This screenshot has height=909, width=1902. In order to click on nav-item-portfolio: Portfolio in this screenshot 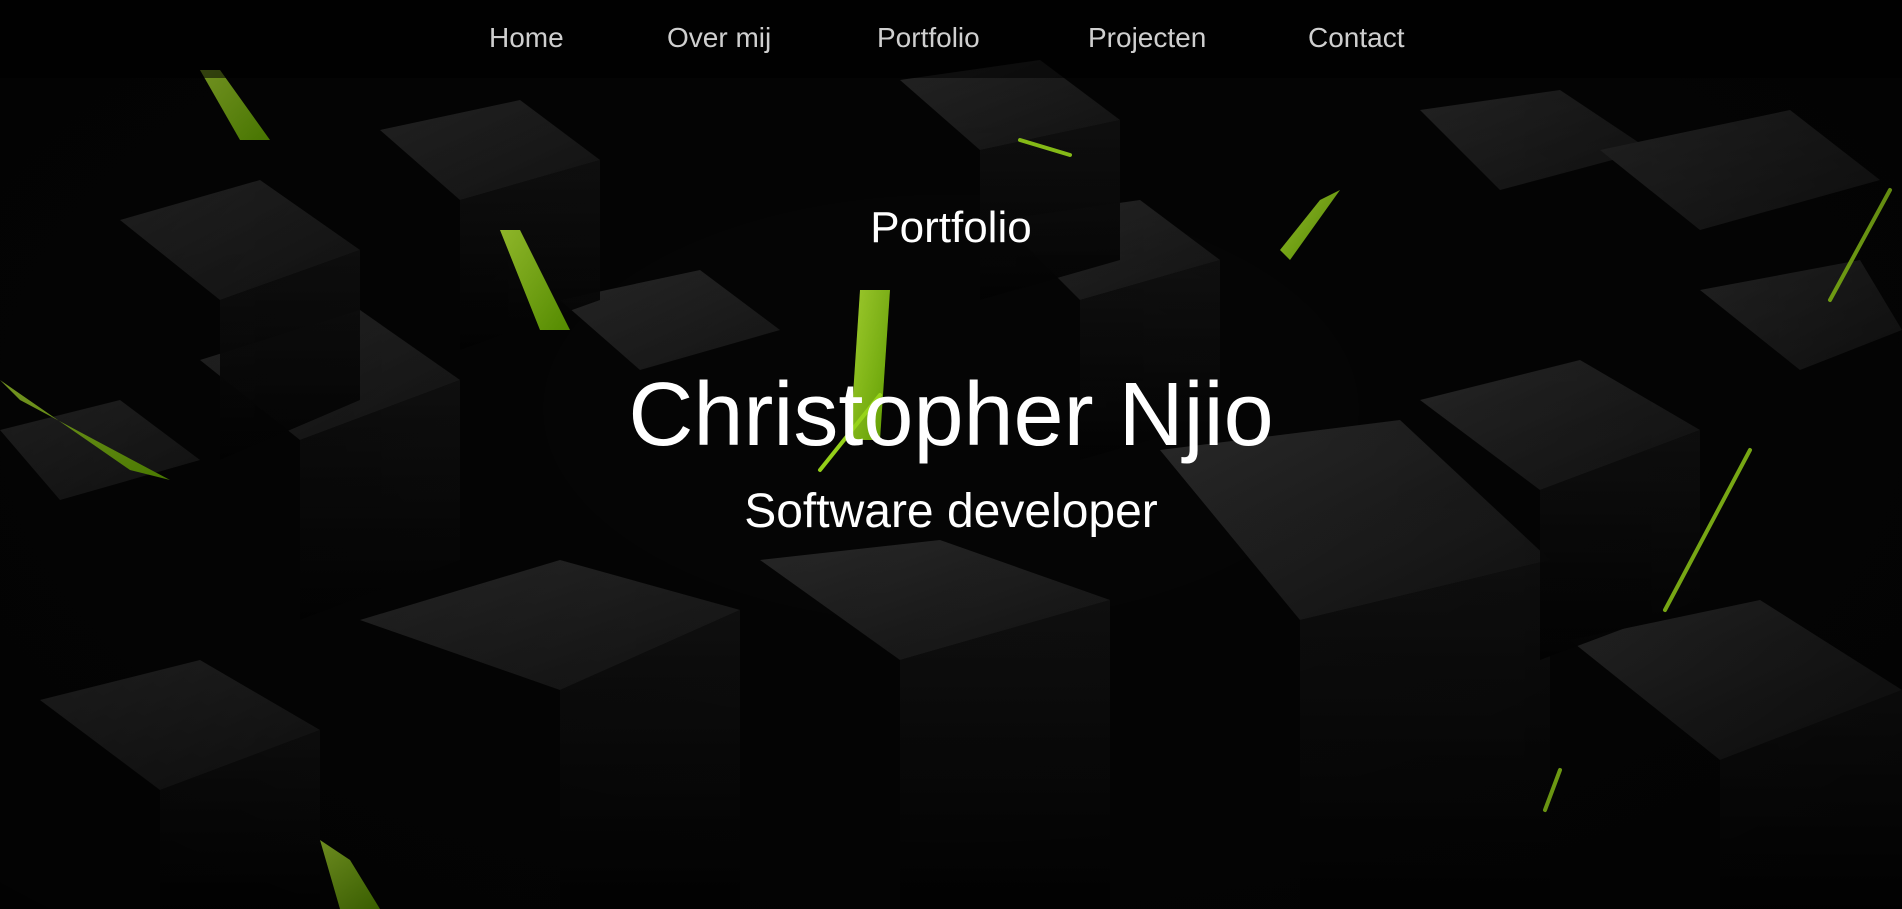, I will do `click(928, 38)`.